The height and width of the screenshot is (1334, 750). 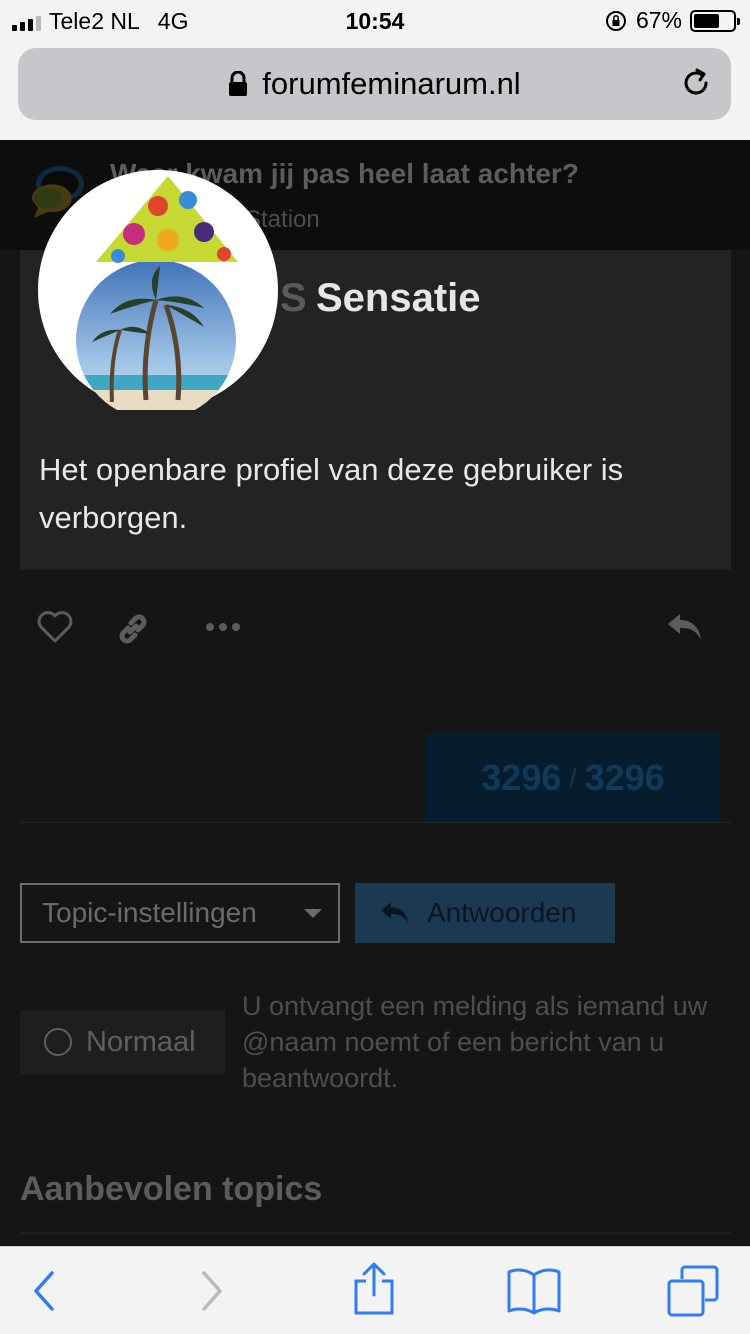 I want to click on notification-level-label: Normaal, so click(x=141, y=1041).